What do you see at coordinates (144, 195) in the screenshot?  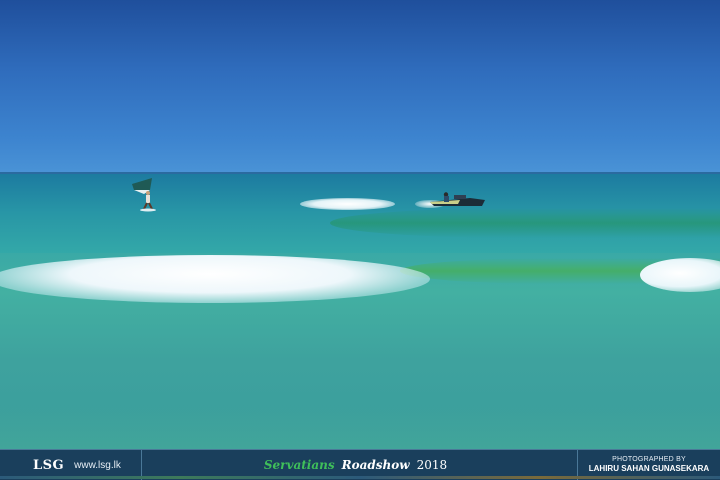 I see `kitesurfer-figure` at bounding box center [144, 195].